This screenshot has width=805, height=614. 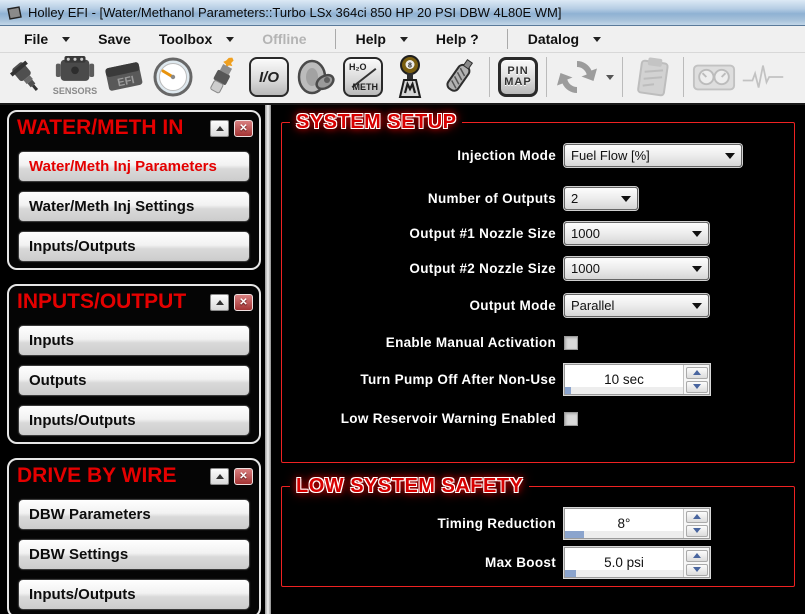 What do you see at coordinates (564, 39) in the screenshot?
I see `menu-datalog: Datalog` at bounding box center [564, 39].